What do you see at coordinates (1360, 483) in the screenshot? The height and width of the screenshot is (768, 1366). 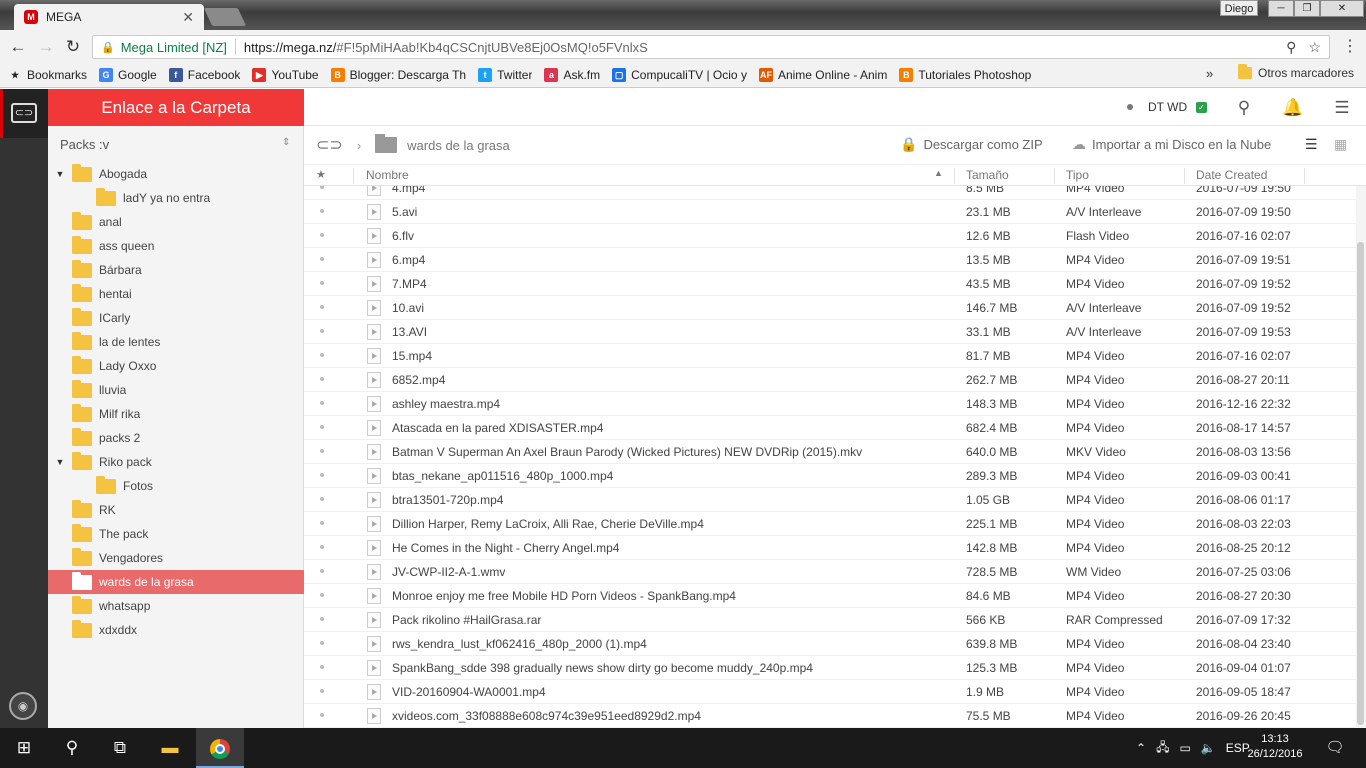 I see `scrollbar-thumb` at bounding box center [1360, 483].